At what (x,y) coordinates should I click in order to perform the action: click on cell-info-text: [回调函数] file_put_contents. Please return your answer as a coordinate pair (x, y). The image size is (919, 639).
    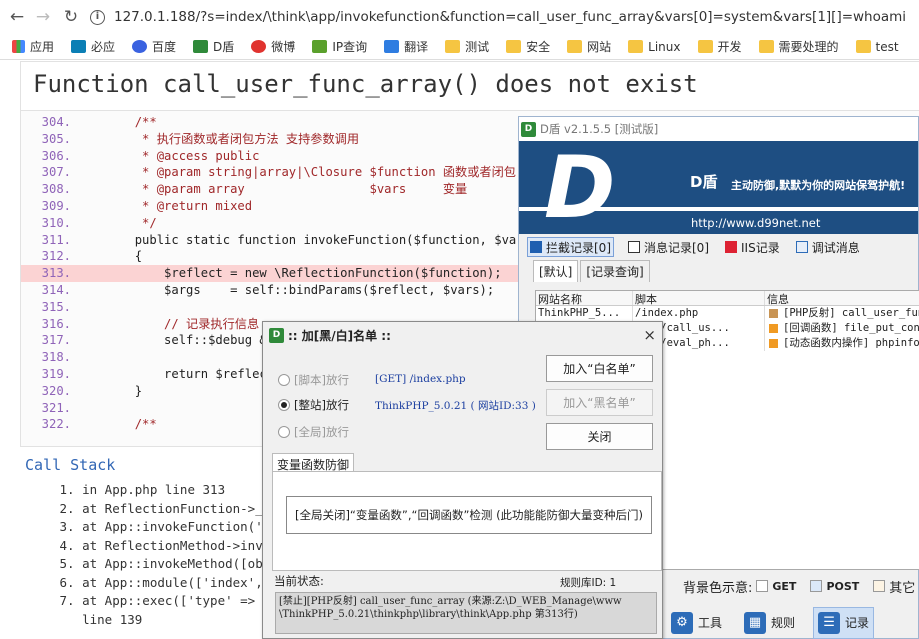
    Looking at the image, I should click on (851, 328).